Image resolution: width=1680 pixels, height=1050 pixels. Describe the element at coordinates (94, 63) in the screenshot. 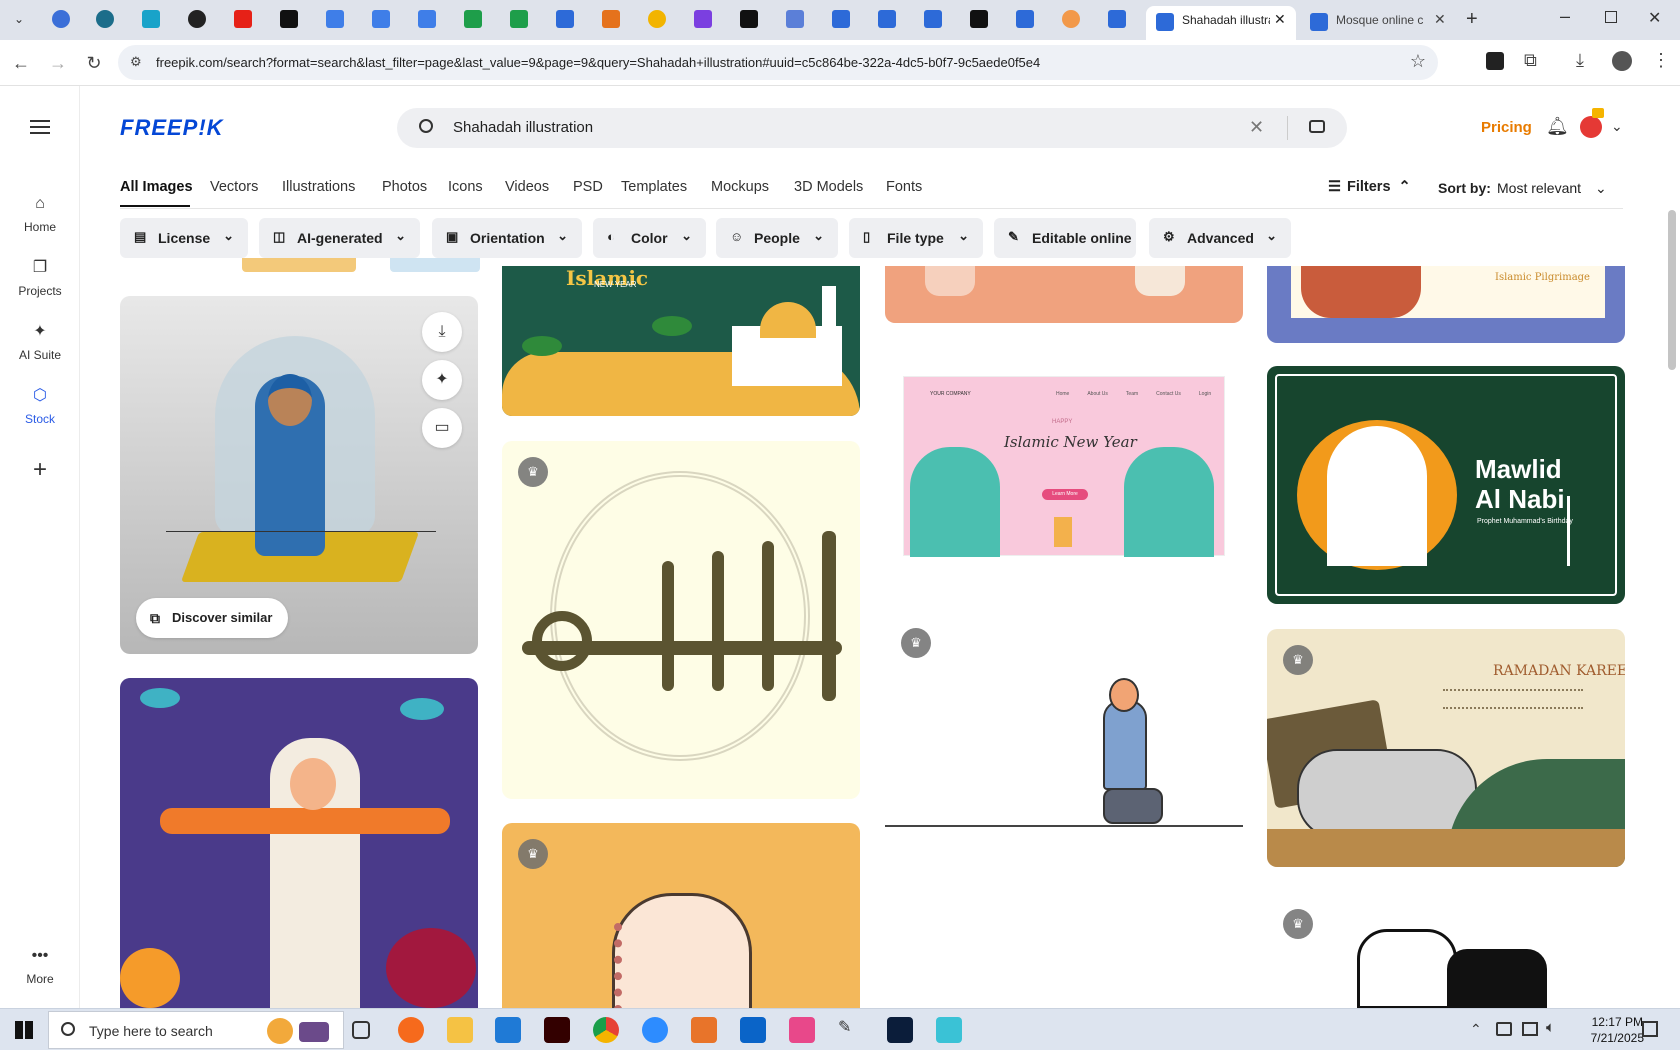

I see `reload-icon: ↻` at that location.